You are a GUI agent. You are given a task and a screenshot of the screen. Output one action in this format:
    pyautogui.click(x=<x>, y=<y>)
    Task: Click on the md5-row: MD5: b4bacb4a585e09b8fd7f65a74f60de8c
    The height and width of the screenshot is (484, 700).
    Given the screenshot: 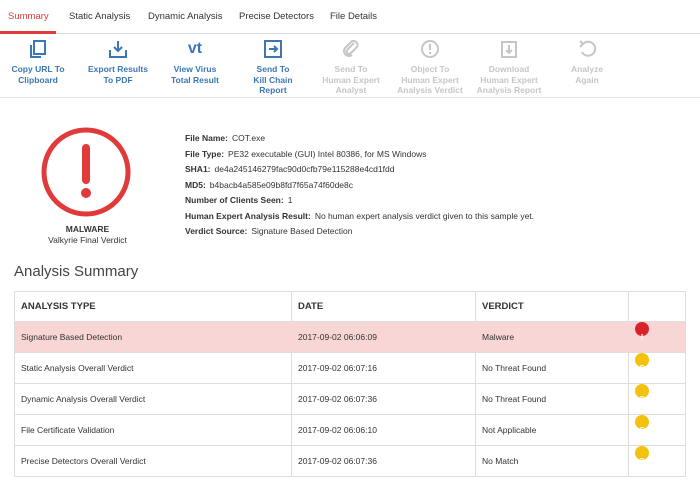 What is the action you would take?
    pyautogui.click(x=435, y=186)
    